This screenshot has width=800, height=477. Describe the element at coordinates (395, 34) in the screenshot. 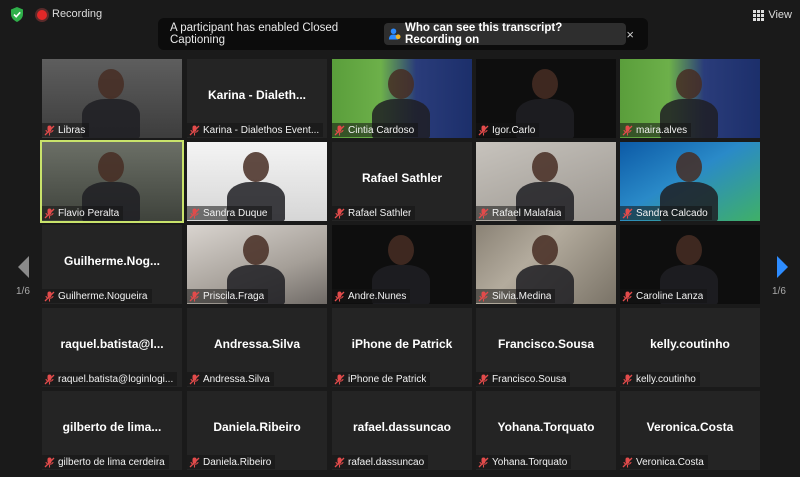

I see `person-icon` at that location.